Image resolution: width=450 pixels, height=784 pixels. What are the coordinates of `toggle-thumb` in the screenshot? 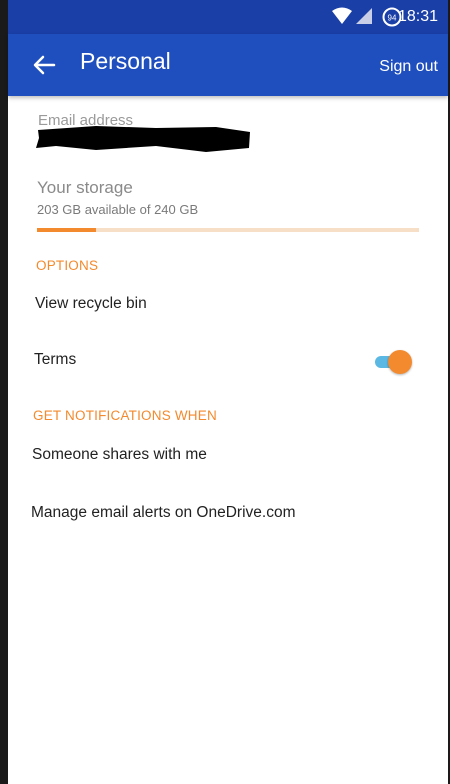 It's located at (400, 362).